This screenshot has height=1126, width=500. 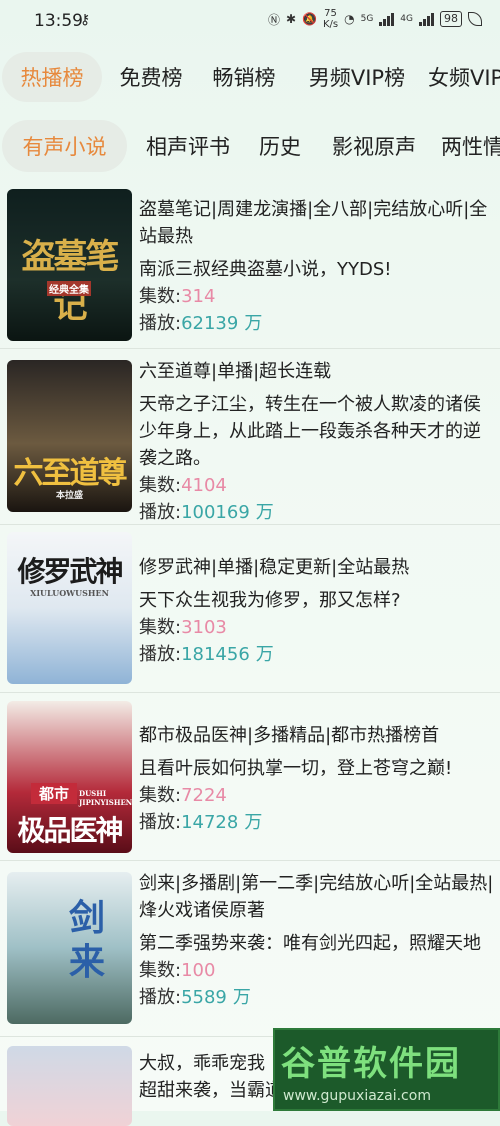 I want to click on book-desc: 且看叶辰如何执掌一切，登上苍穹之巅!, so click(x=296, y=768).